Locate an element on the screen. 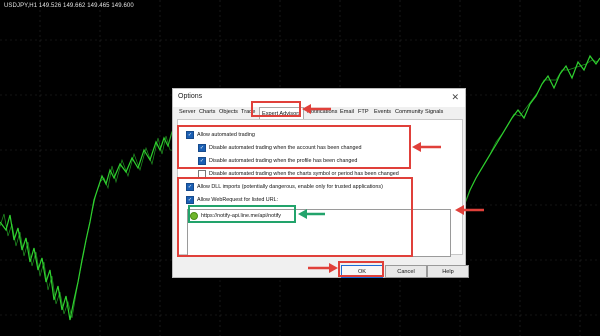 The image size is (600, 336). cancel-button: Cancel is located at coordinates (406, 271).